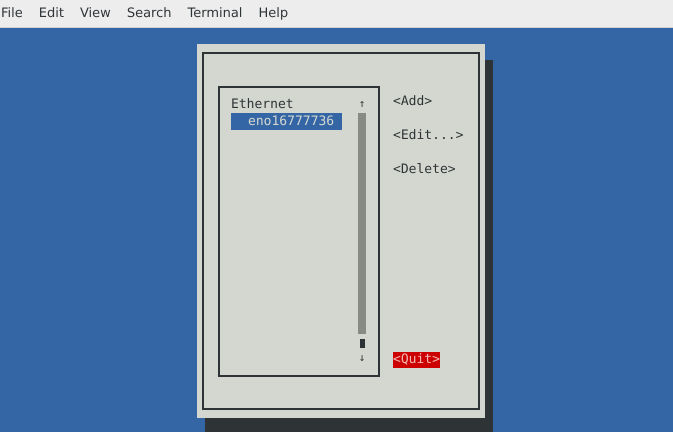  What do you see at coordinates (273, 14) in the screenshot?
I see `menu-item: Help` at bounding box center [273, 14].